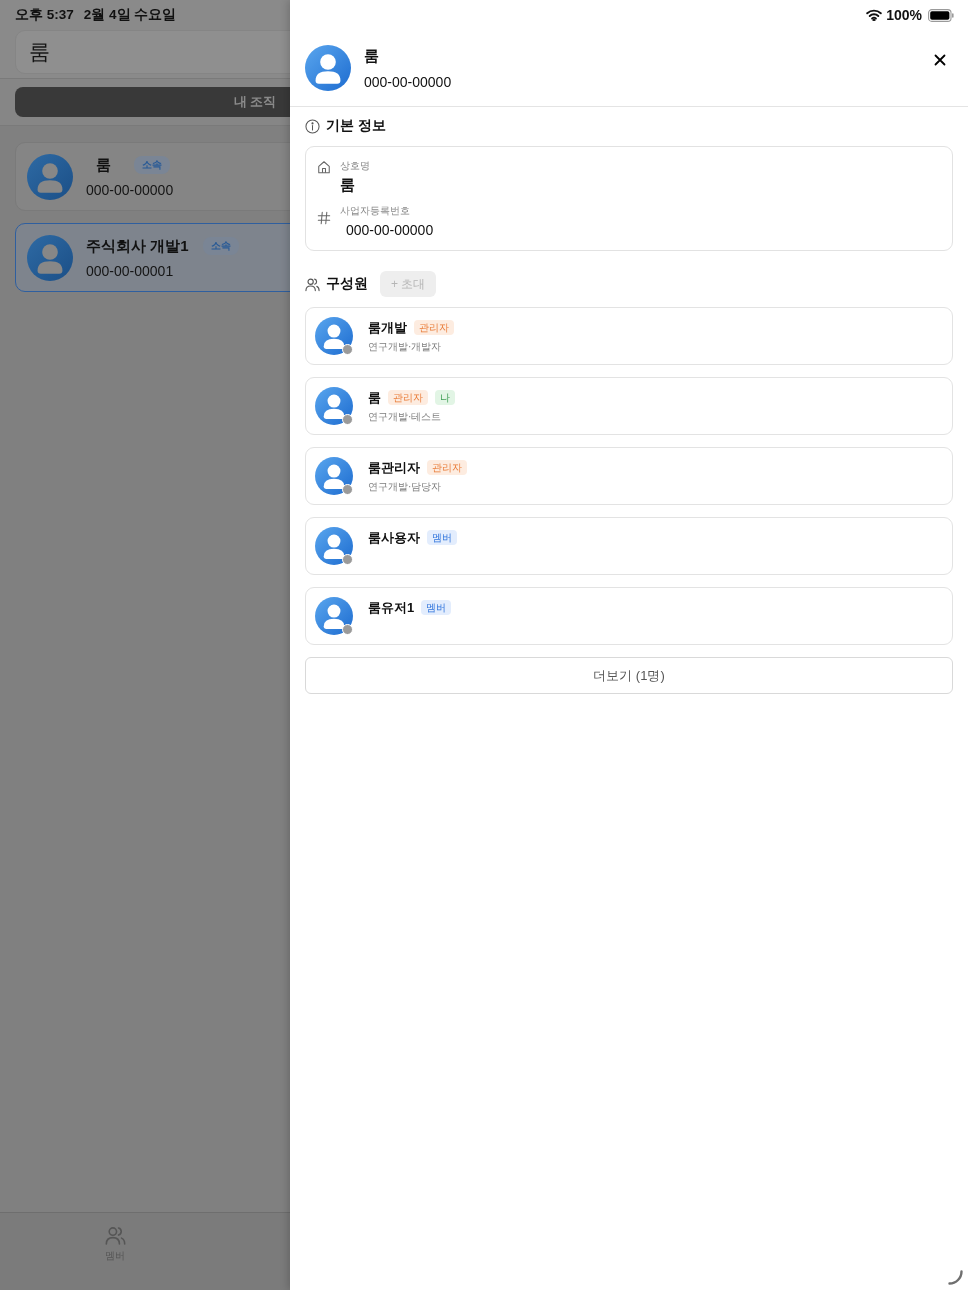  I want to click on field-value: 룸, so click(348, 185).